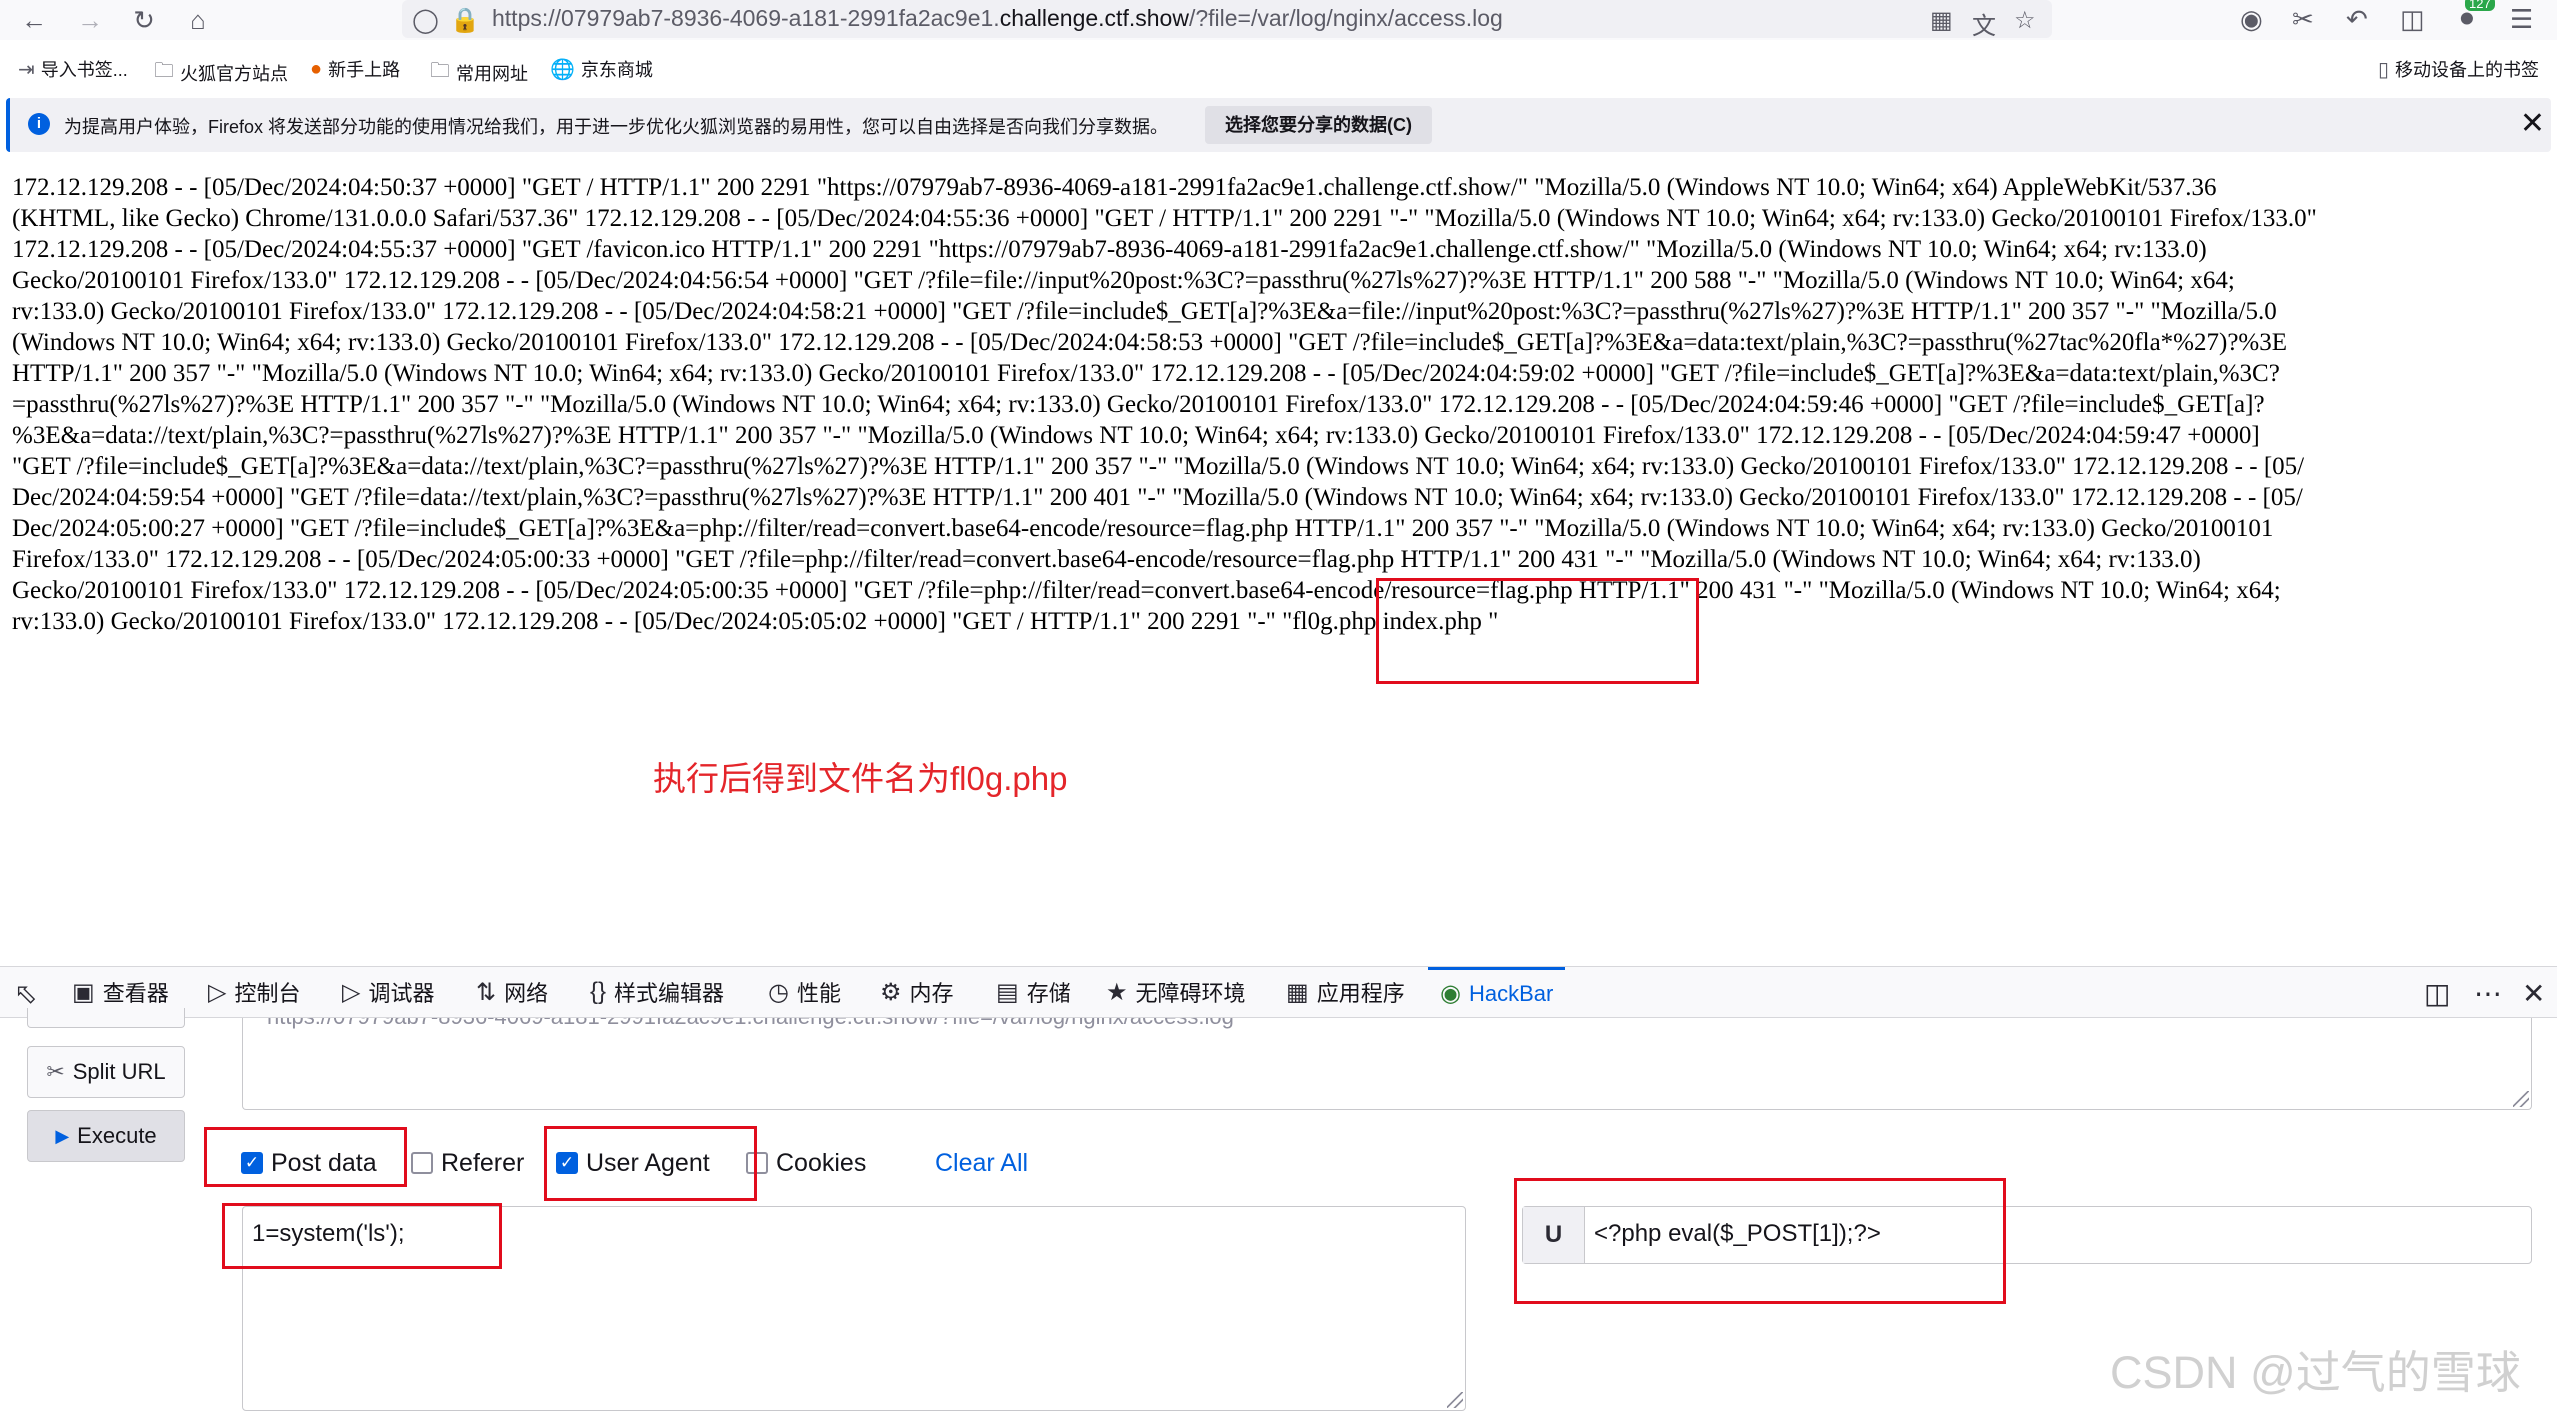  Describe the element at coordinates (917, 992) in the screenshot. I see `tab-memory: ⚙ 内存` at that location.